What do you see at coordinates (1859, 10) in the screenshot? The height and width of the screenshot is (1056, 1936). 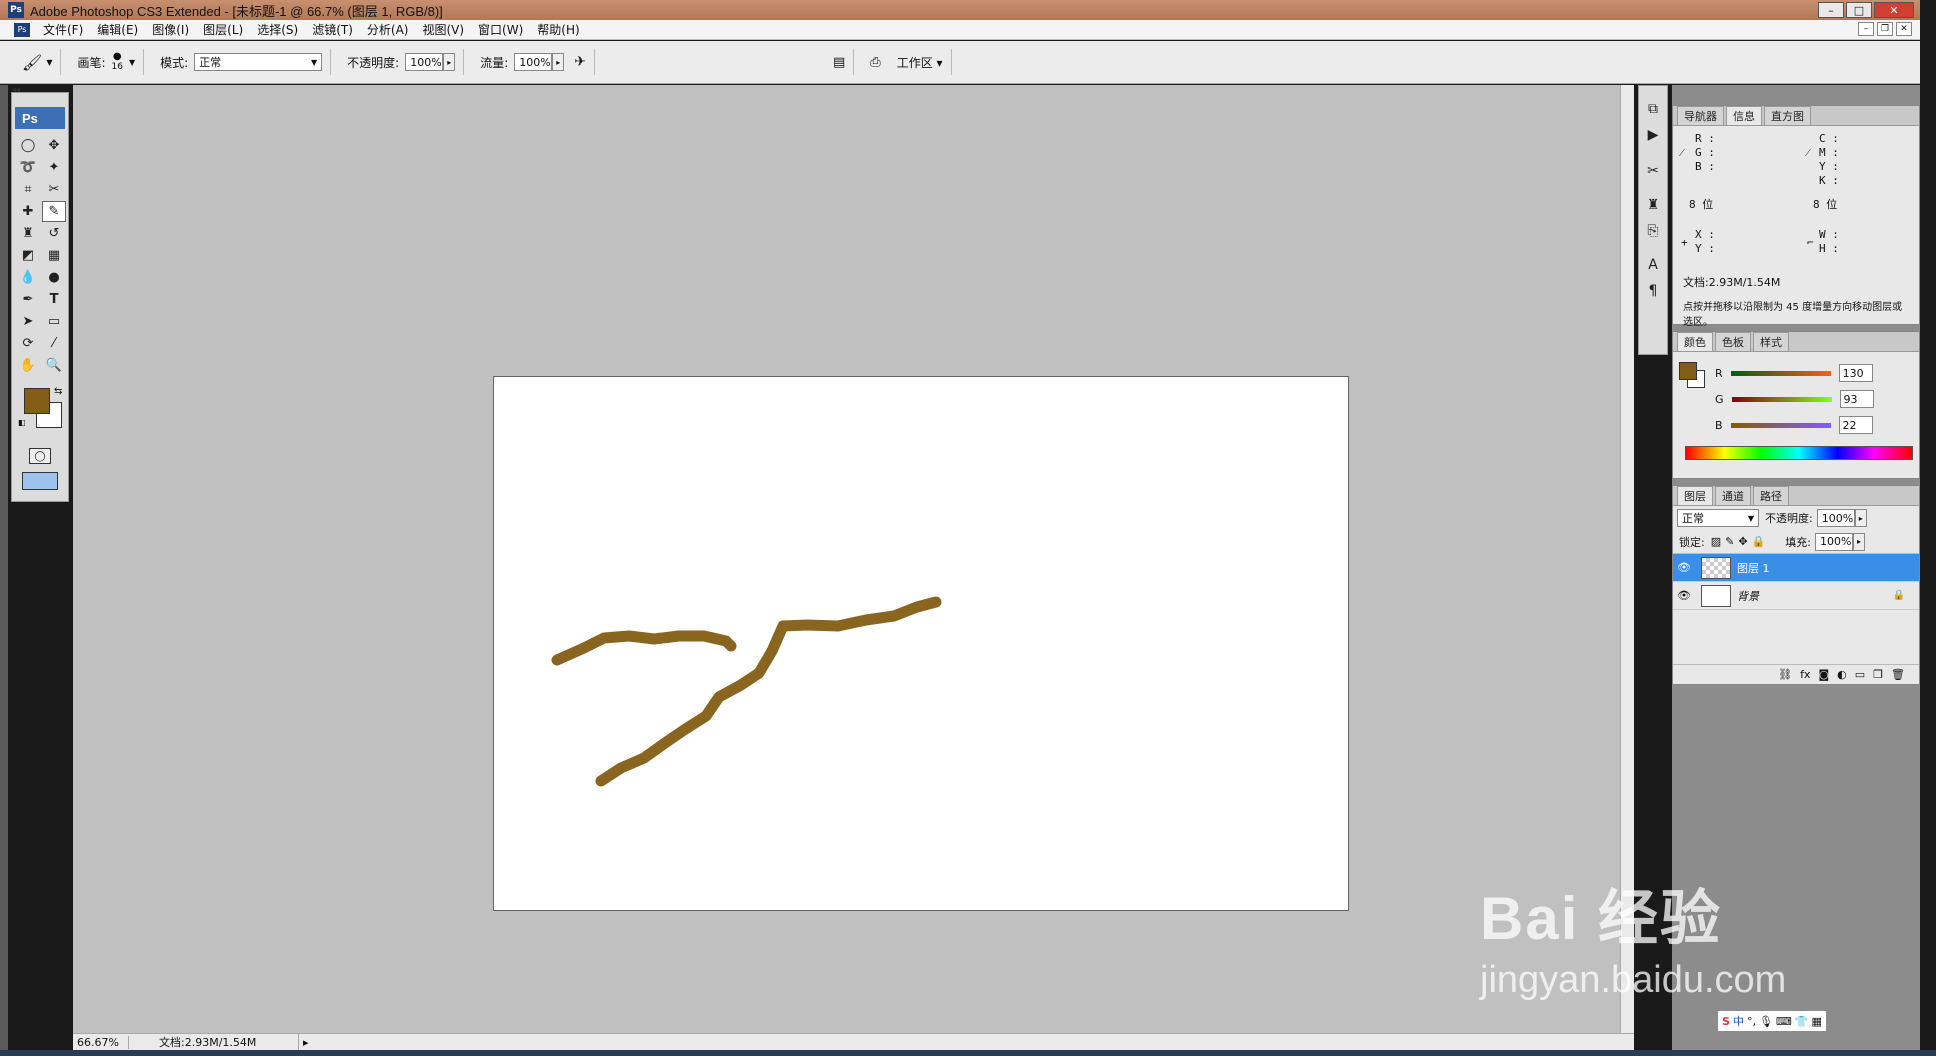 I see `maximize-button: □` at bounding box center [1859, 10].